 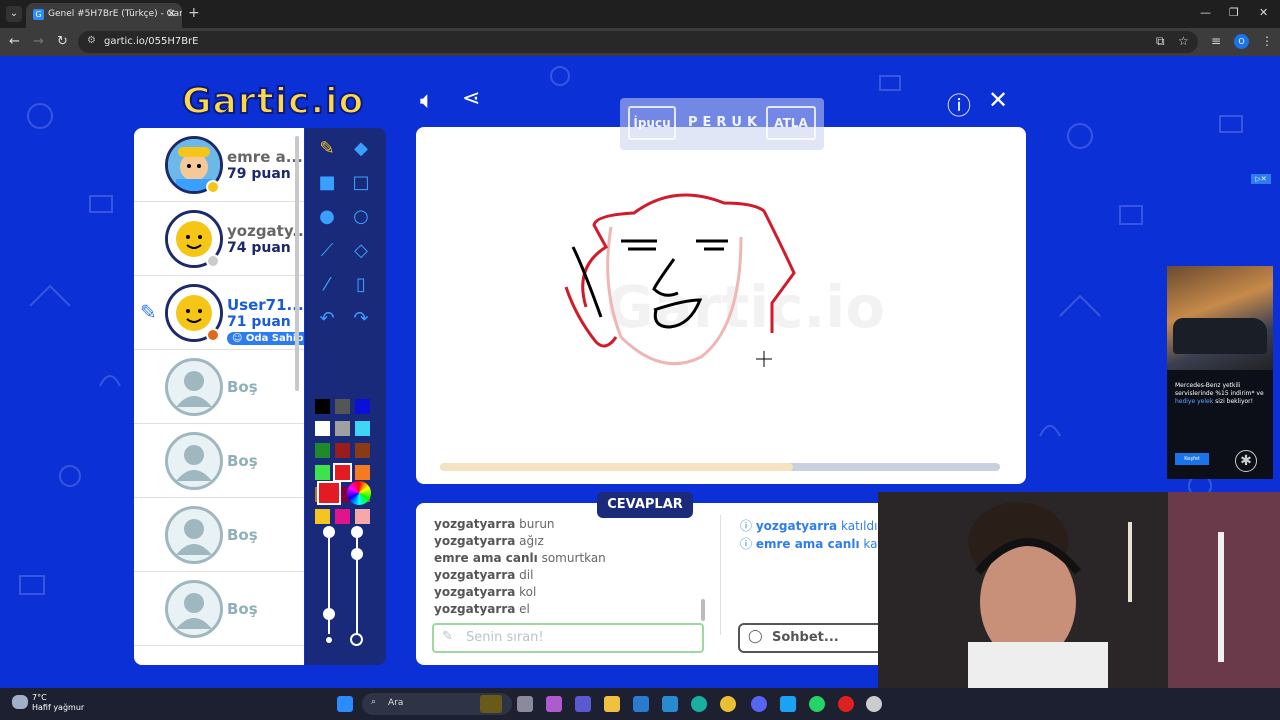 I want to click on line-tool-icon: ⟋, so click(x=327, y=251).